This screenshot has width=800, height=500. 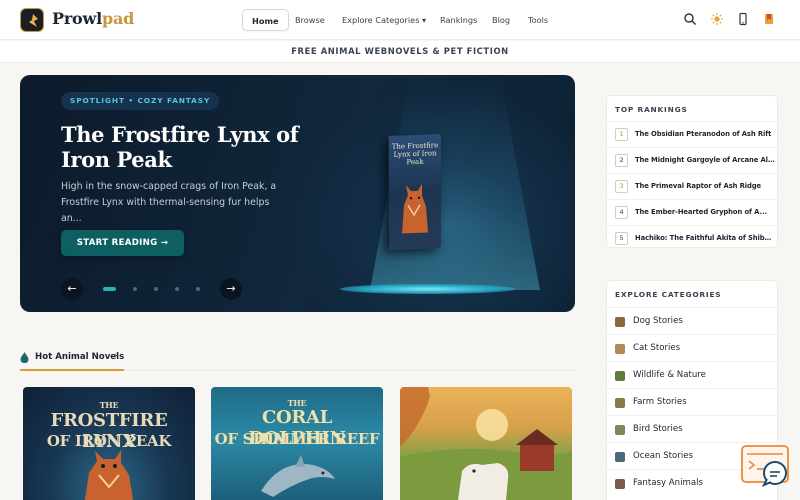 What do you see at coordinates (427, 289) in the screenshot?
I see `pedestal-glow` at bounding box center [427, 289].